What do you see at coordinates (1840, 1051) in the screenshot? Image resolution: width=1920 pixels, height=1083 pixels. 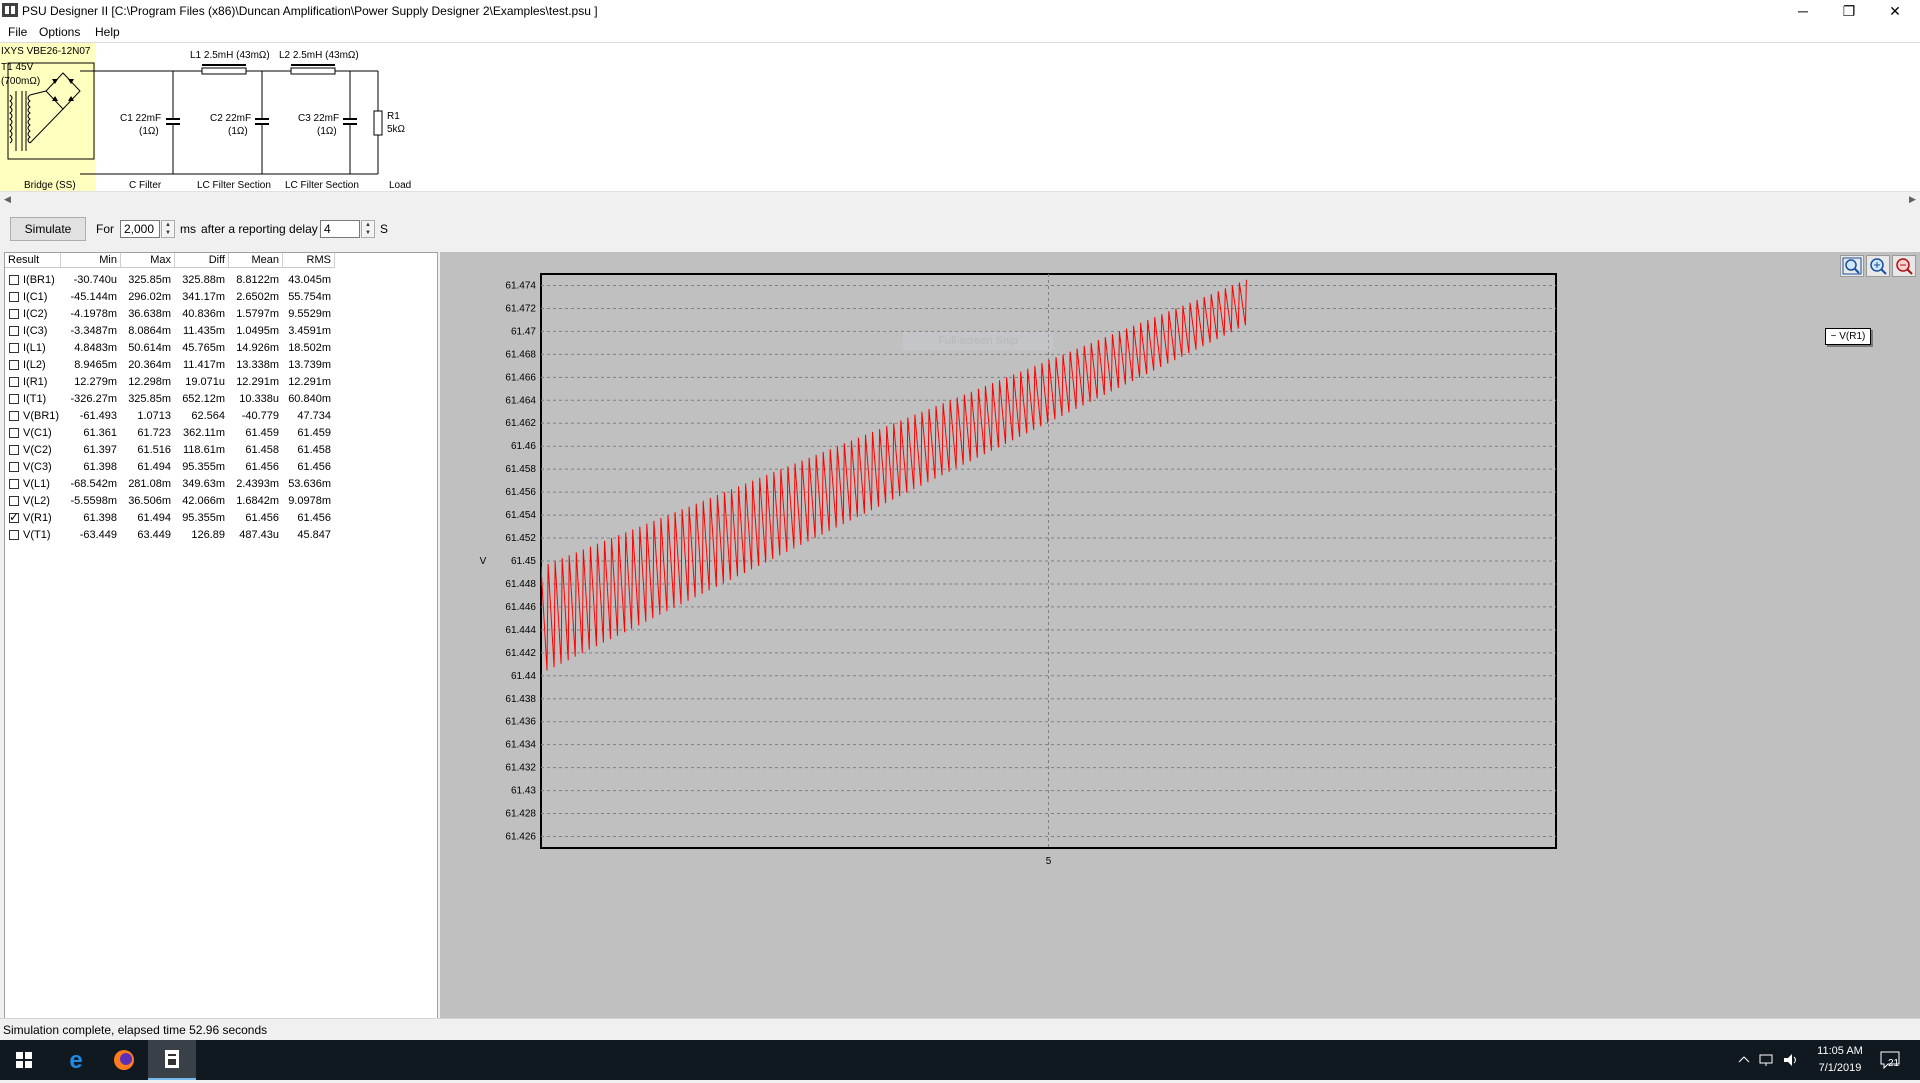 I see `clock-time: 11:05 AM` at bounding box center [1840, 1051].